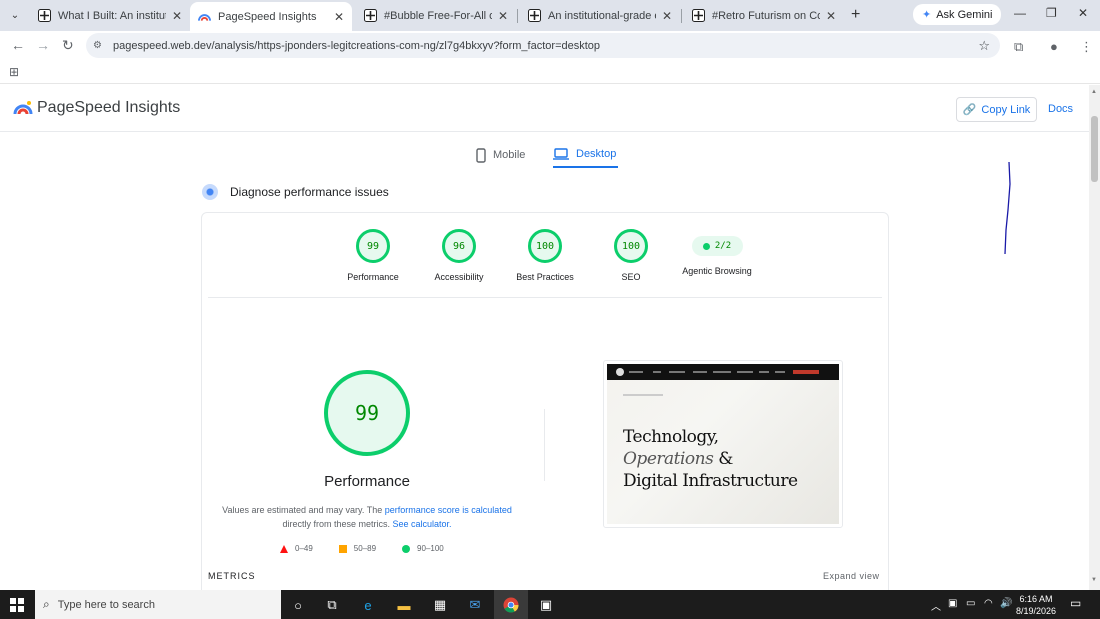 The width and height of the screenshot is (1100, 619). What do you see at coordinates (100, 45) in the screenshot?
I see `site-info-icon: ⚙` at bounding box center [100, 45].